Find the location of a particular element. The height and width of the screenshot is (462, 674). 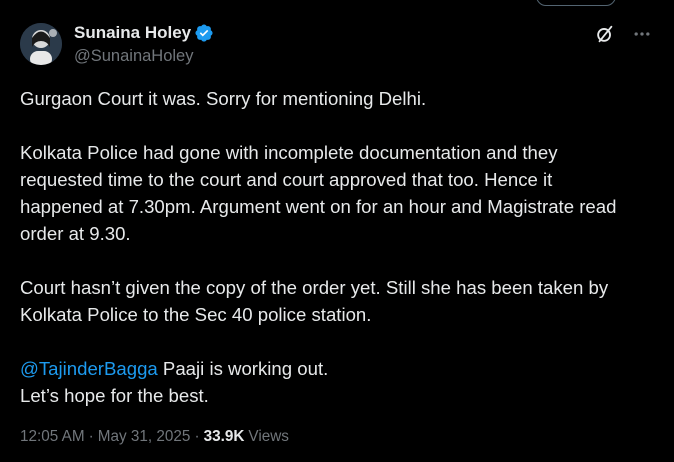

name-row: Sunaina Holey is located at coordinates (144, 33).